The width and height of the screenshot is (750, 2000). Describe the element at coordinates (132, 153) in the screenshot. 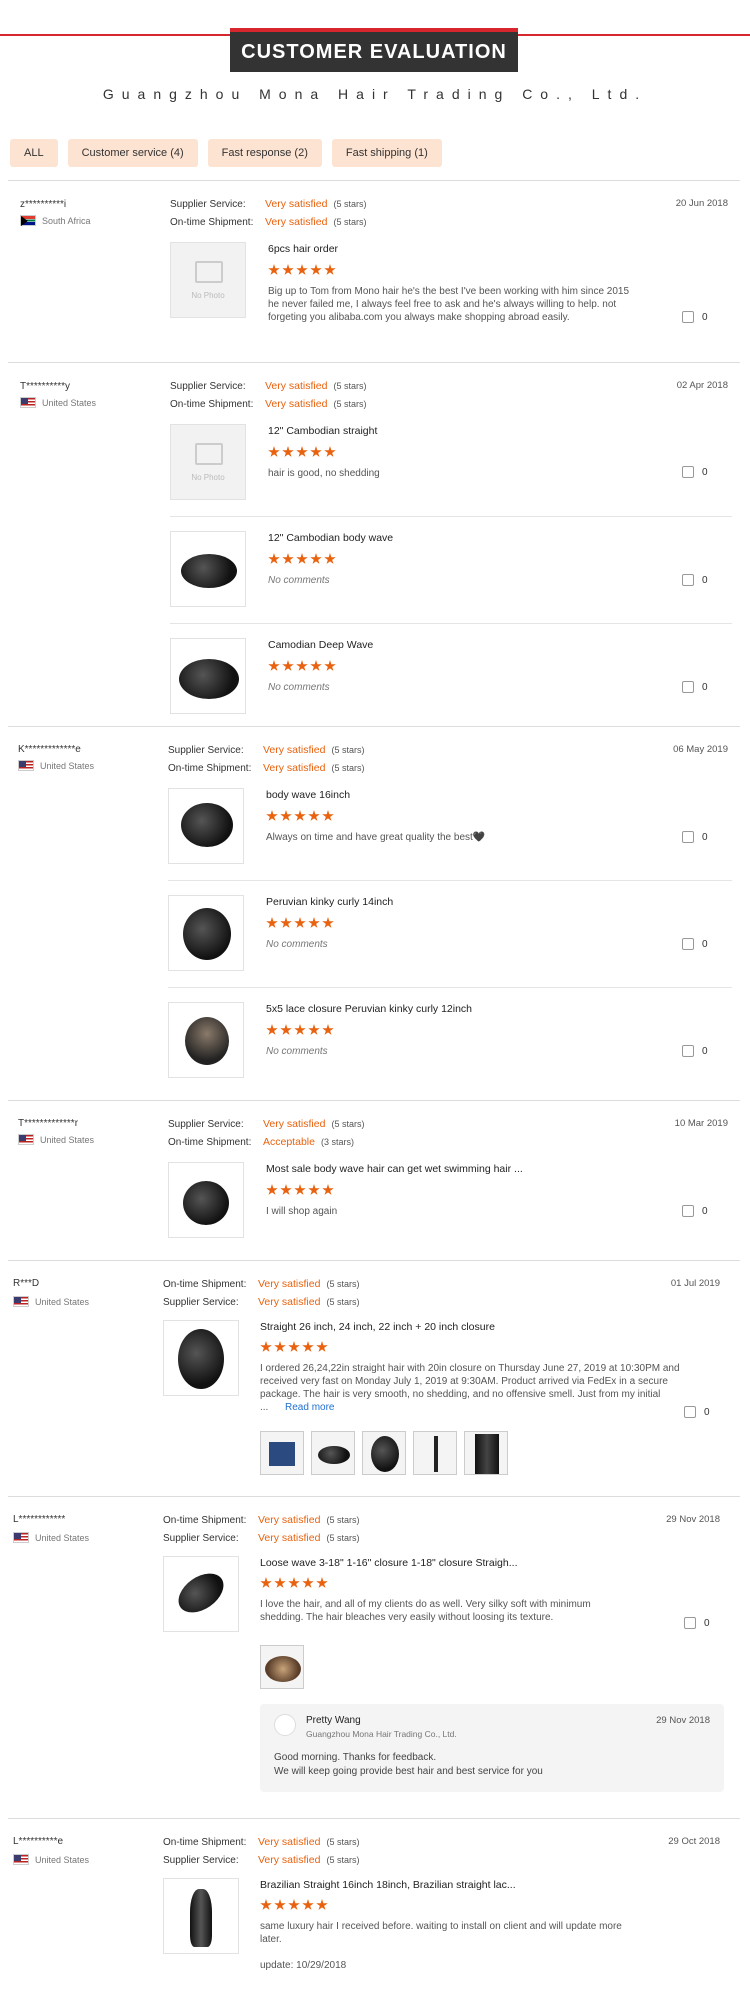

I see `filter-customer-service: Customer service (4)` at that location.